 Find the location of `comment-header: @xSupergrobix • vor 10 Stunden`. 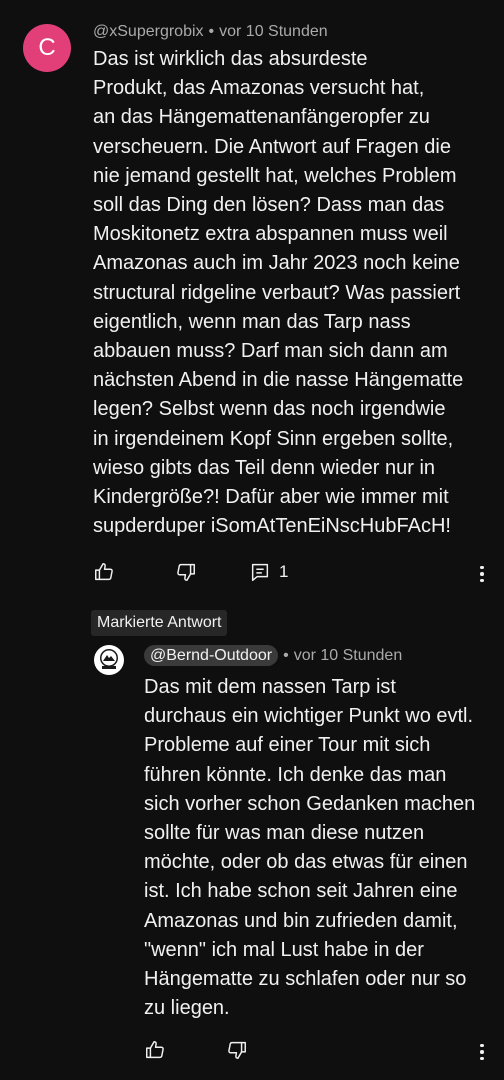

comment-header: @xSupergrobix • vor 10 Stunden is located at coordinates (210, 32).